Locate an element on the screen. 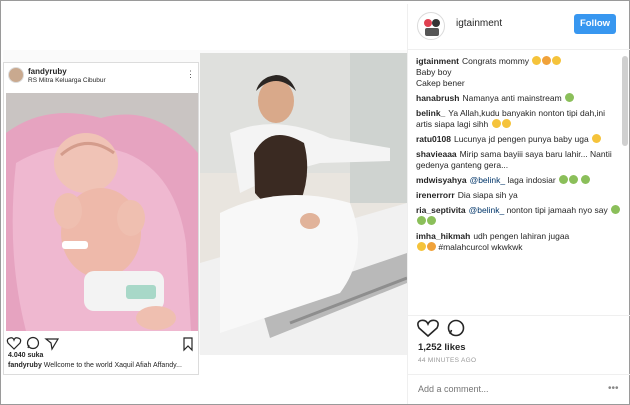  comment-input is located at coordinates (498, 389).